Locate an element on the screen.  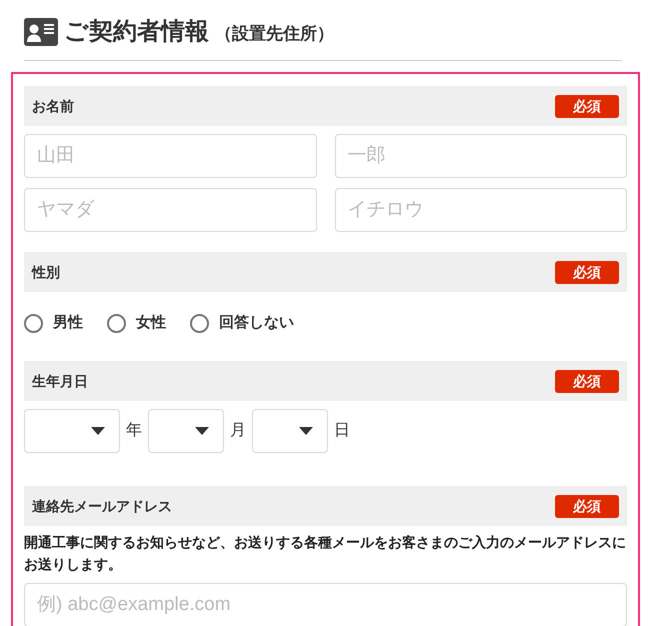
radio-option: 男性 is located at coordinates (53, 323).